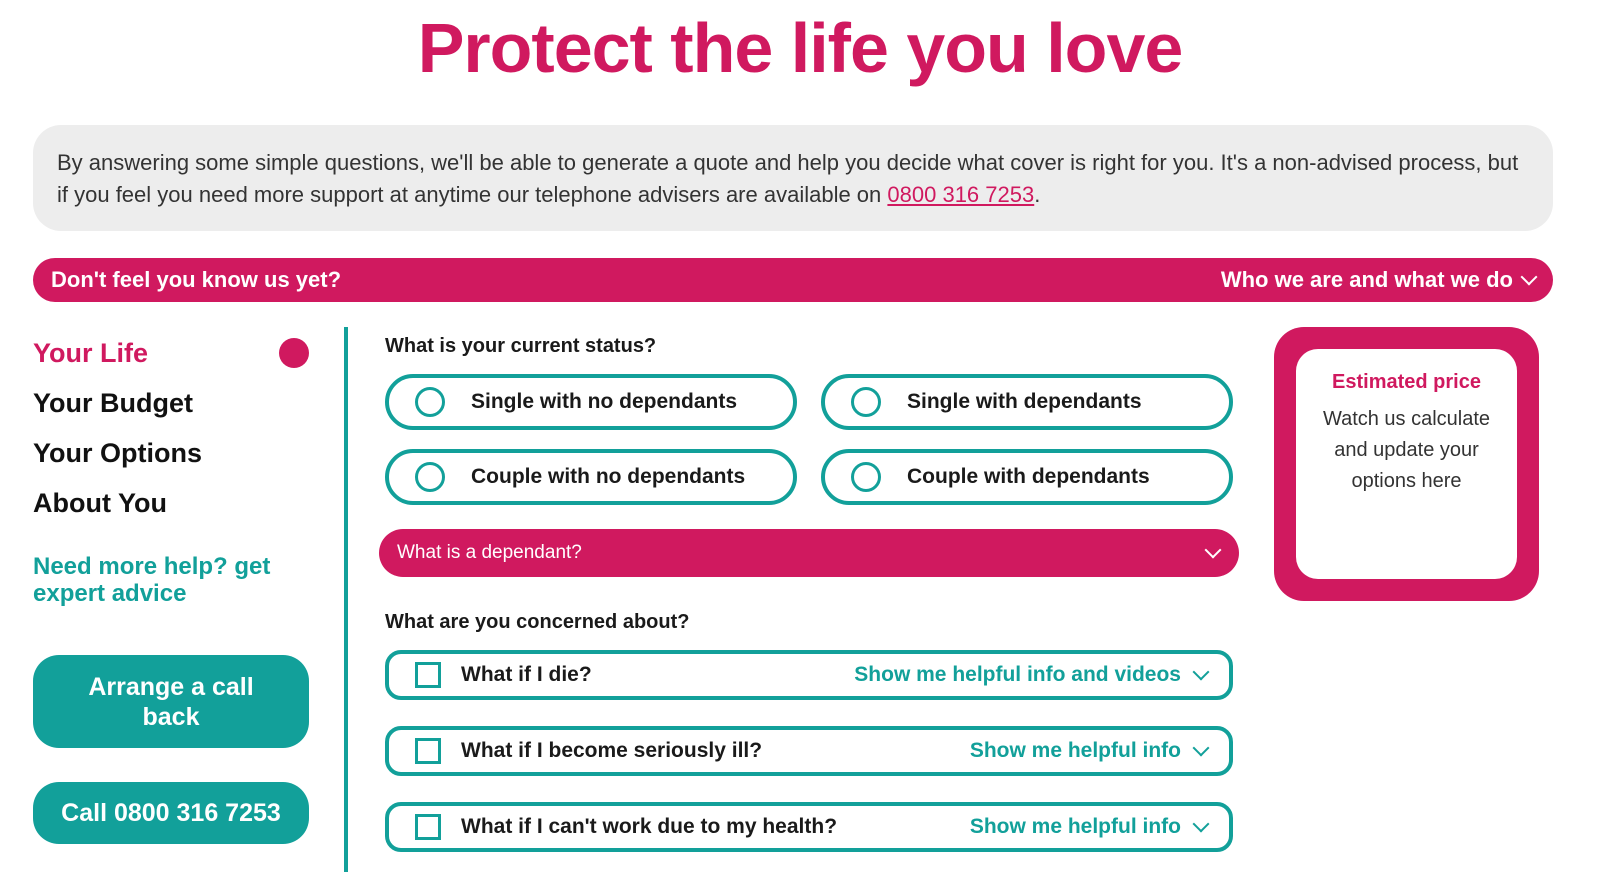 The image size is (1600, 889). I want to click on step-label: About You, so click(100, 502).